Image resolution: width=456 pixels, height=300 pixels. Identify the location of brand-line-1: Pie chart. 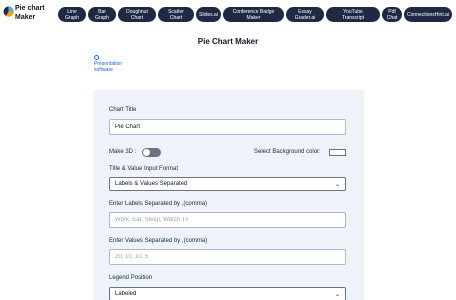
(30, 8).